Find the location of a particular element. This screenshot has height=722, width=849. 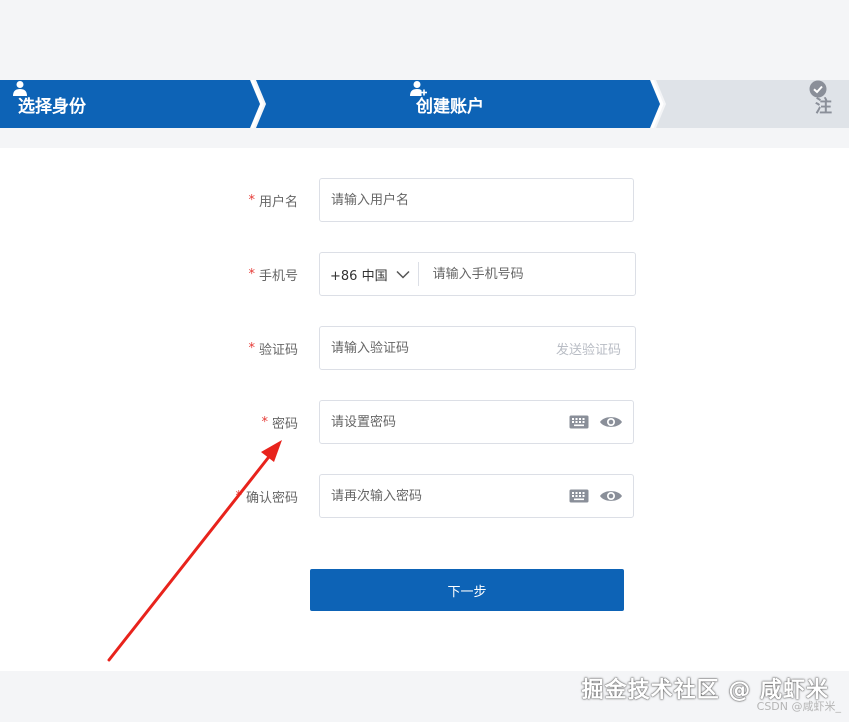

code-label: * 验证码 is located at coordinates (273, 348).